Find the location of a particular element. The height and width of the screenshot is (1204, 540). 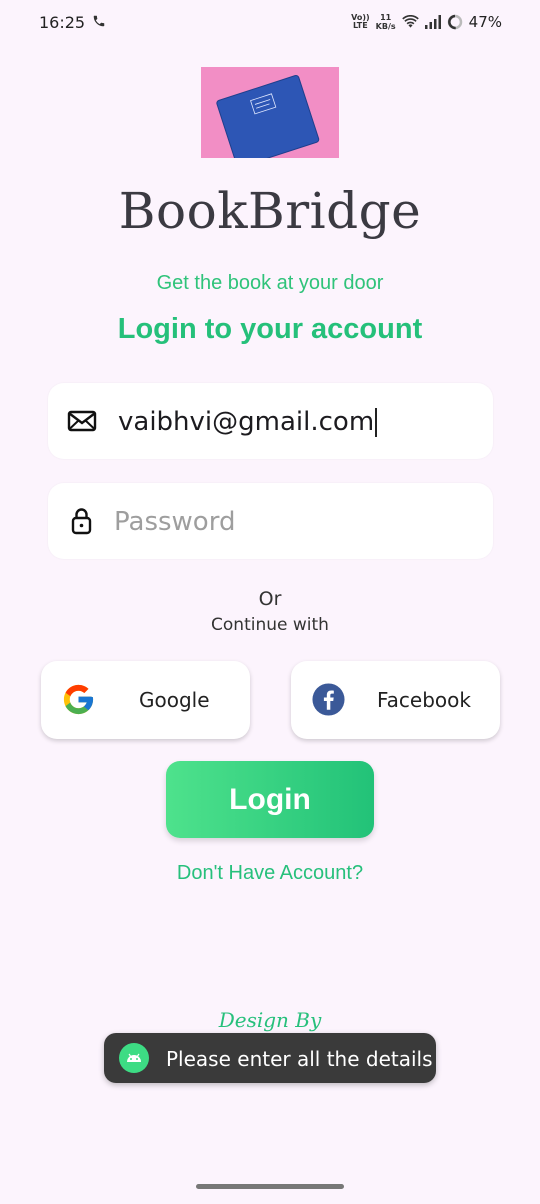

book-illustration is located at coordinates (270, 112).